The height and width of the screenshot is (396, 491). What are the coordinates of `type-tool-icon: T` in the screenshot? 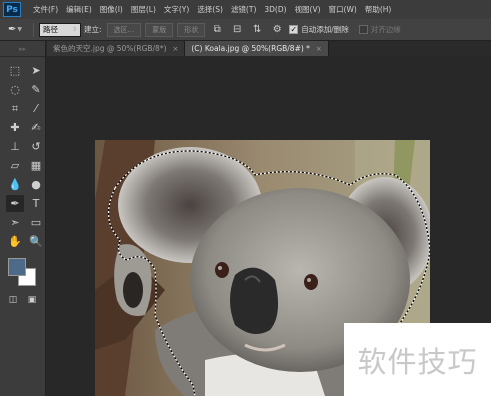 It's located at (36, 203).